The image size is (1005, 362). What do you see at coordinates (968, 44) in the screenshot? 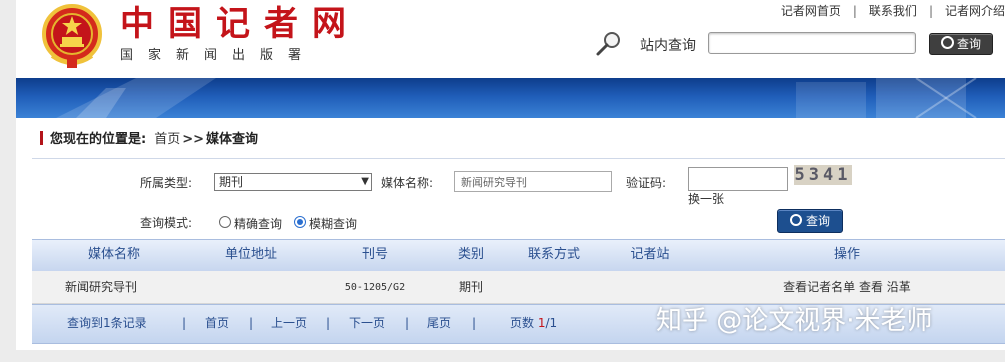
I see `site-search-button-label: 查询` at bounding box center [968, 44].